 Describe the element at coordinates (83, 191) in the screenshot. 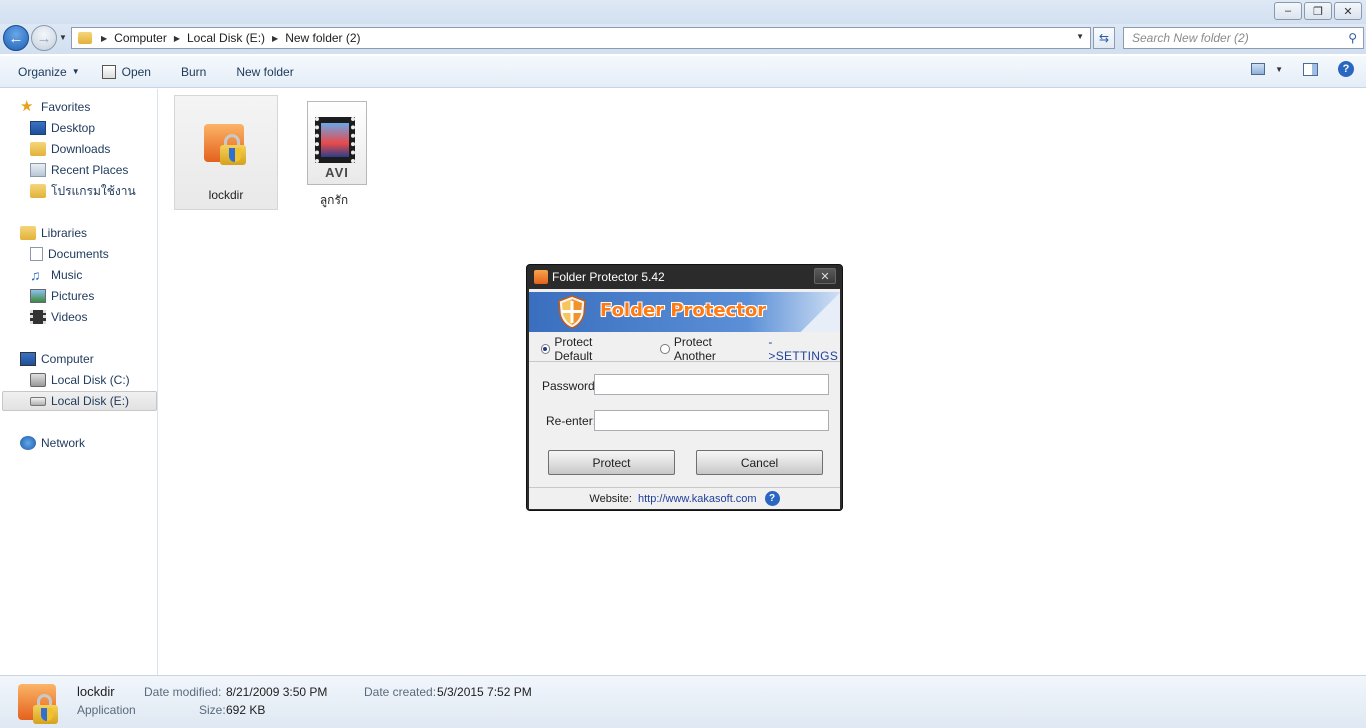

I see `sidebar-item-thai-folder: โปรแกรมใช้งาน` at that location.